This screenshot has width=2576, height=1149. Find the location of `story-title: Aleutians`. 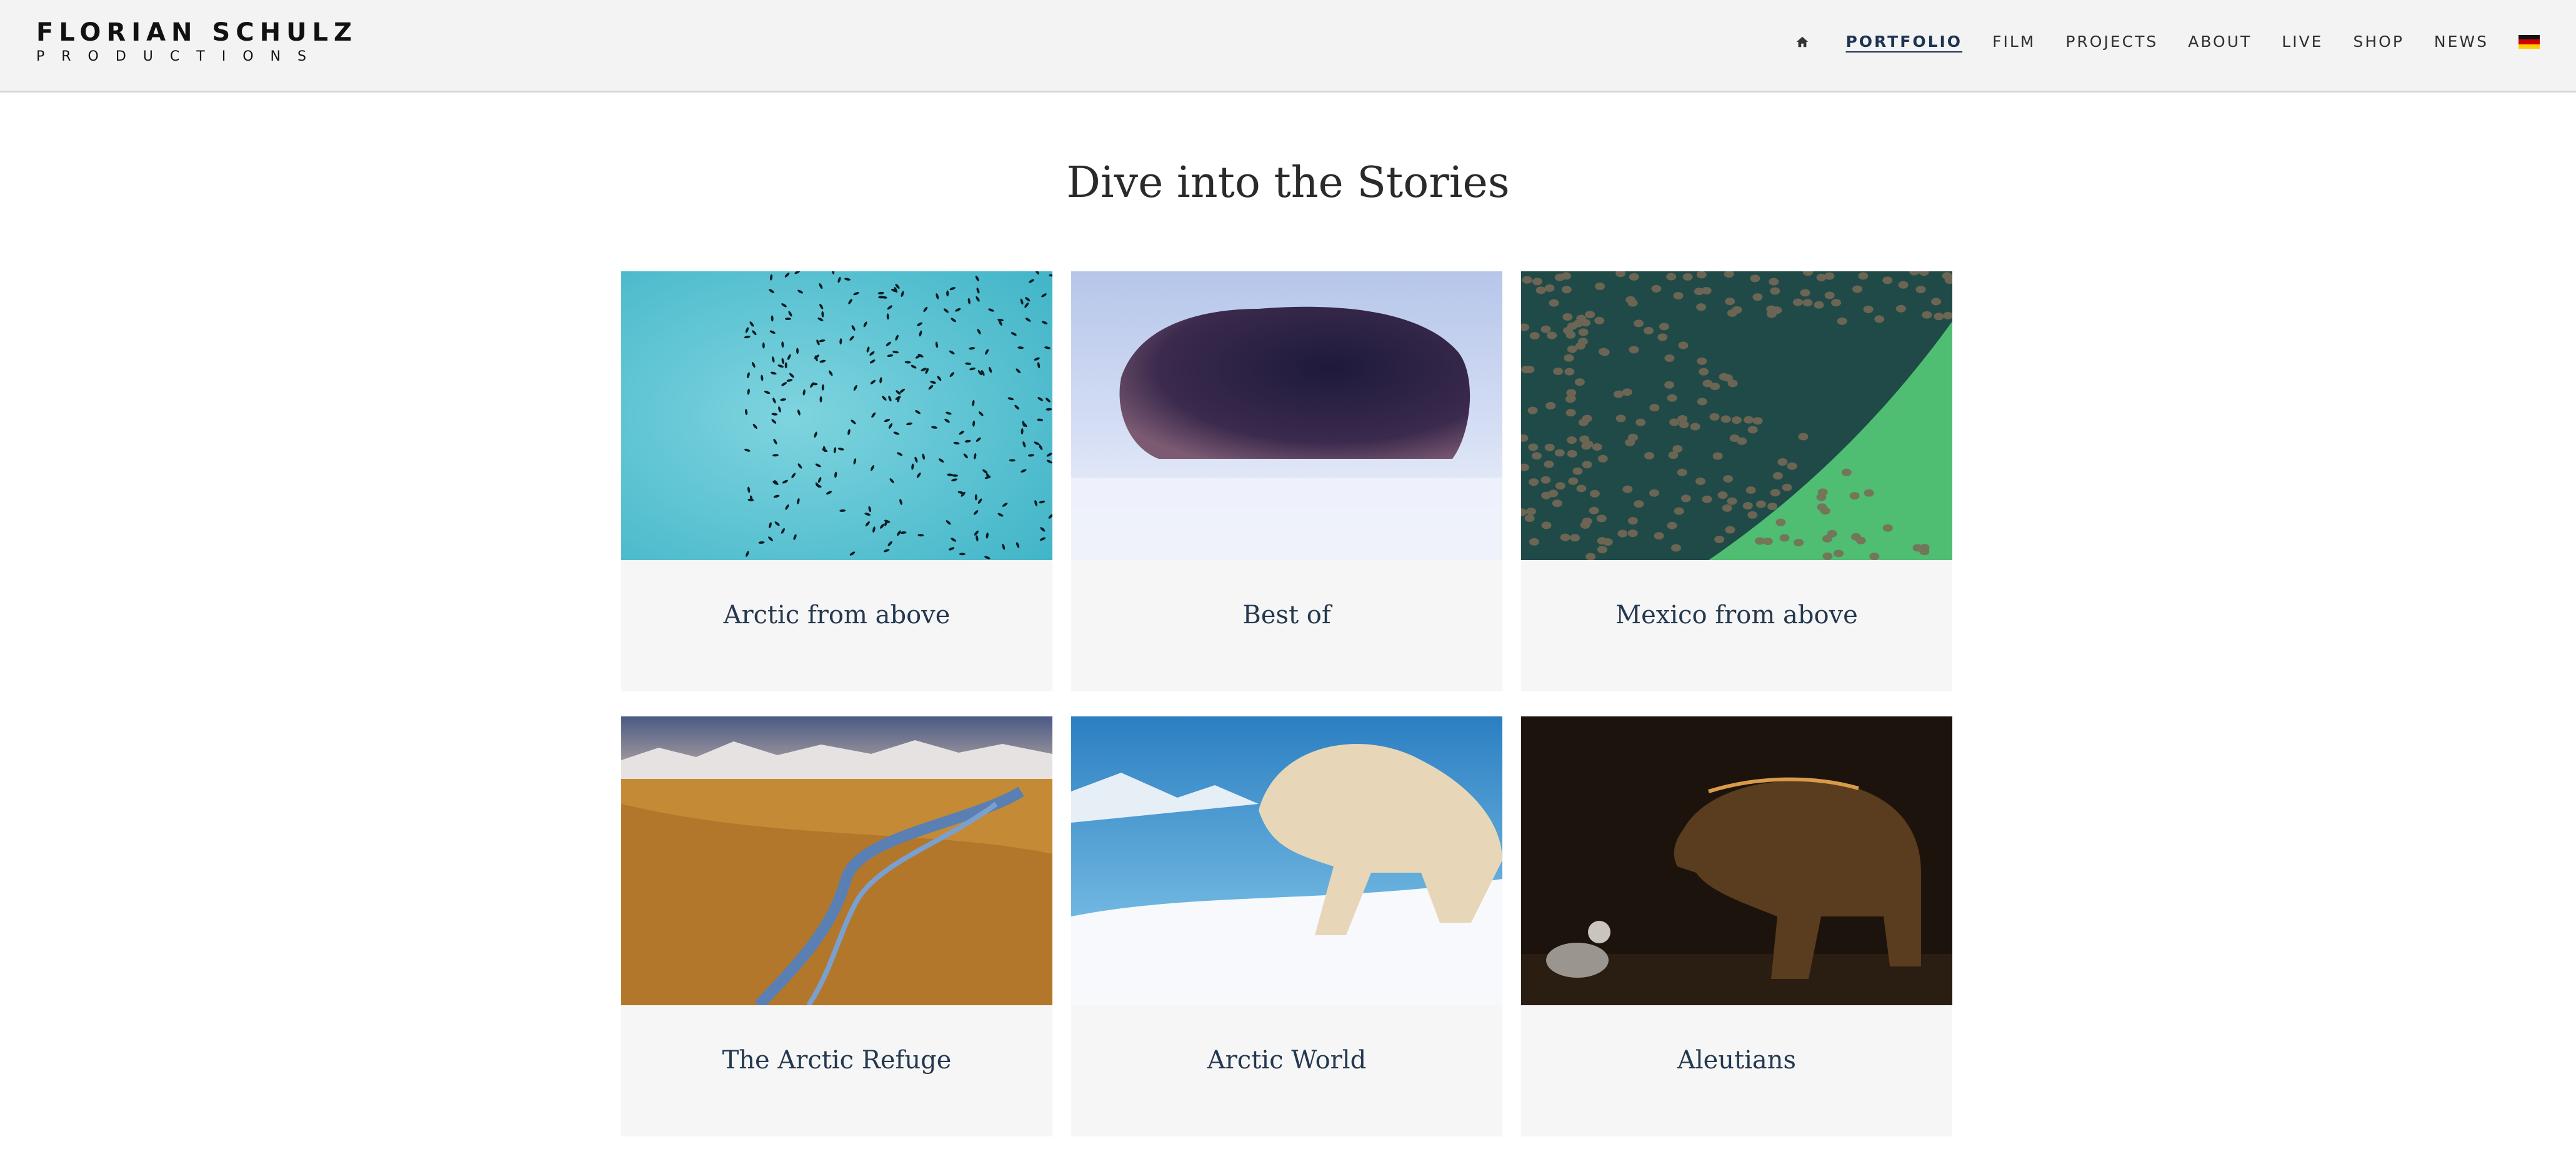

story-title: Aleutians is located at coordinates (1737, 1060).